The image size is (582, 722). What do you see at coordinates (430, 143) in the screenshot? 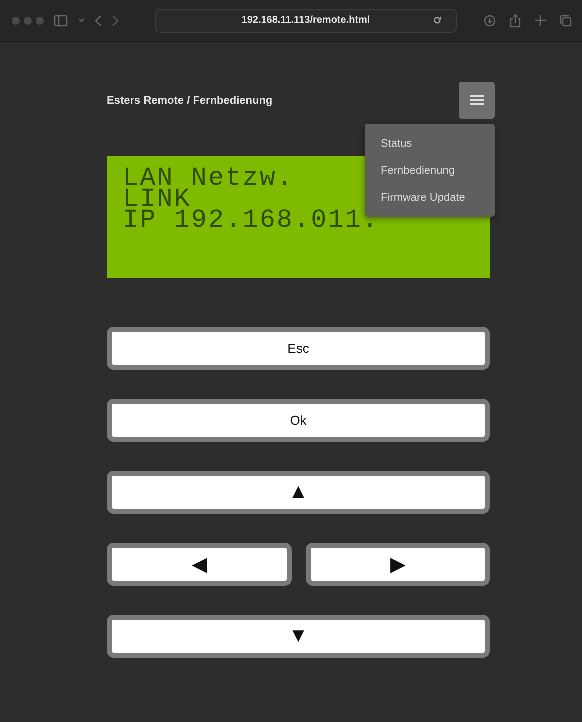
I see `menu-item: Status` at bounding box center [430, 143].